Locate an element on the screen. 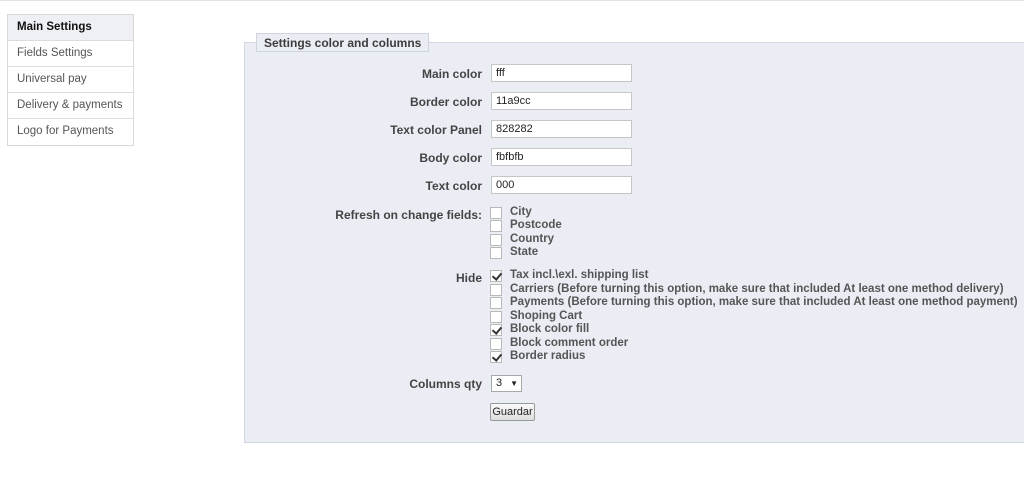 This screenshot has height=486, width=1024. columns-qty-label: Columns qty is located at coordinates (445, 384).